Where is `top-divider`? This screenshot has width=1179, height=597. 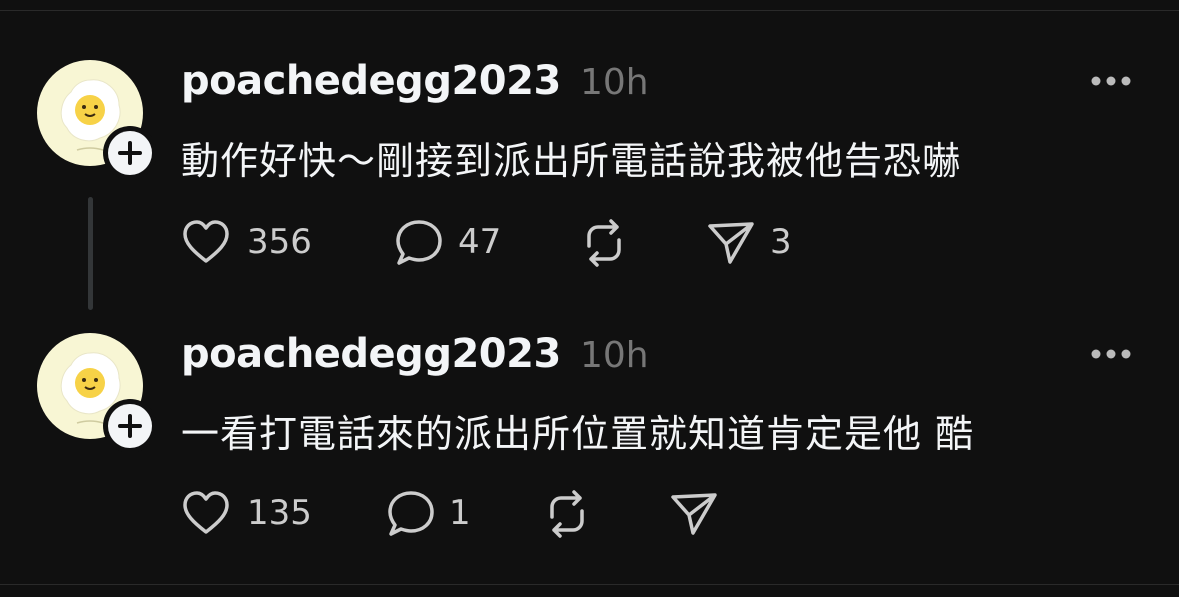 top-divider is located at coordinates (589, 10).